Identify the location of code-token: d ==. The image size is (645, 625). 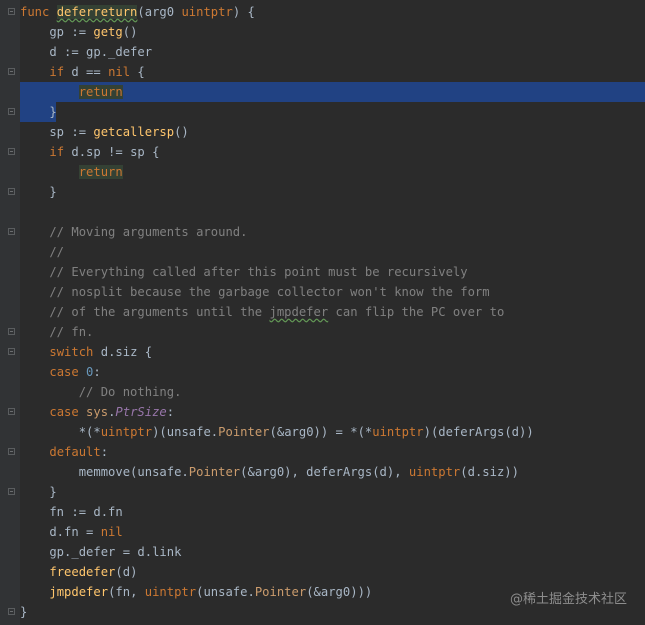
(90, 72).